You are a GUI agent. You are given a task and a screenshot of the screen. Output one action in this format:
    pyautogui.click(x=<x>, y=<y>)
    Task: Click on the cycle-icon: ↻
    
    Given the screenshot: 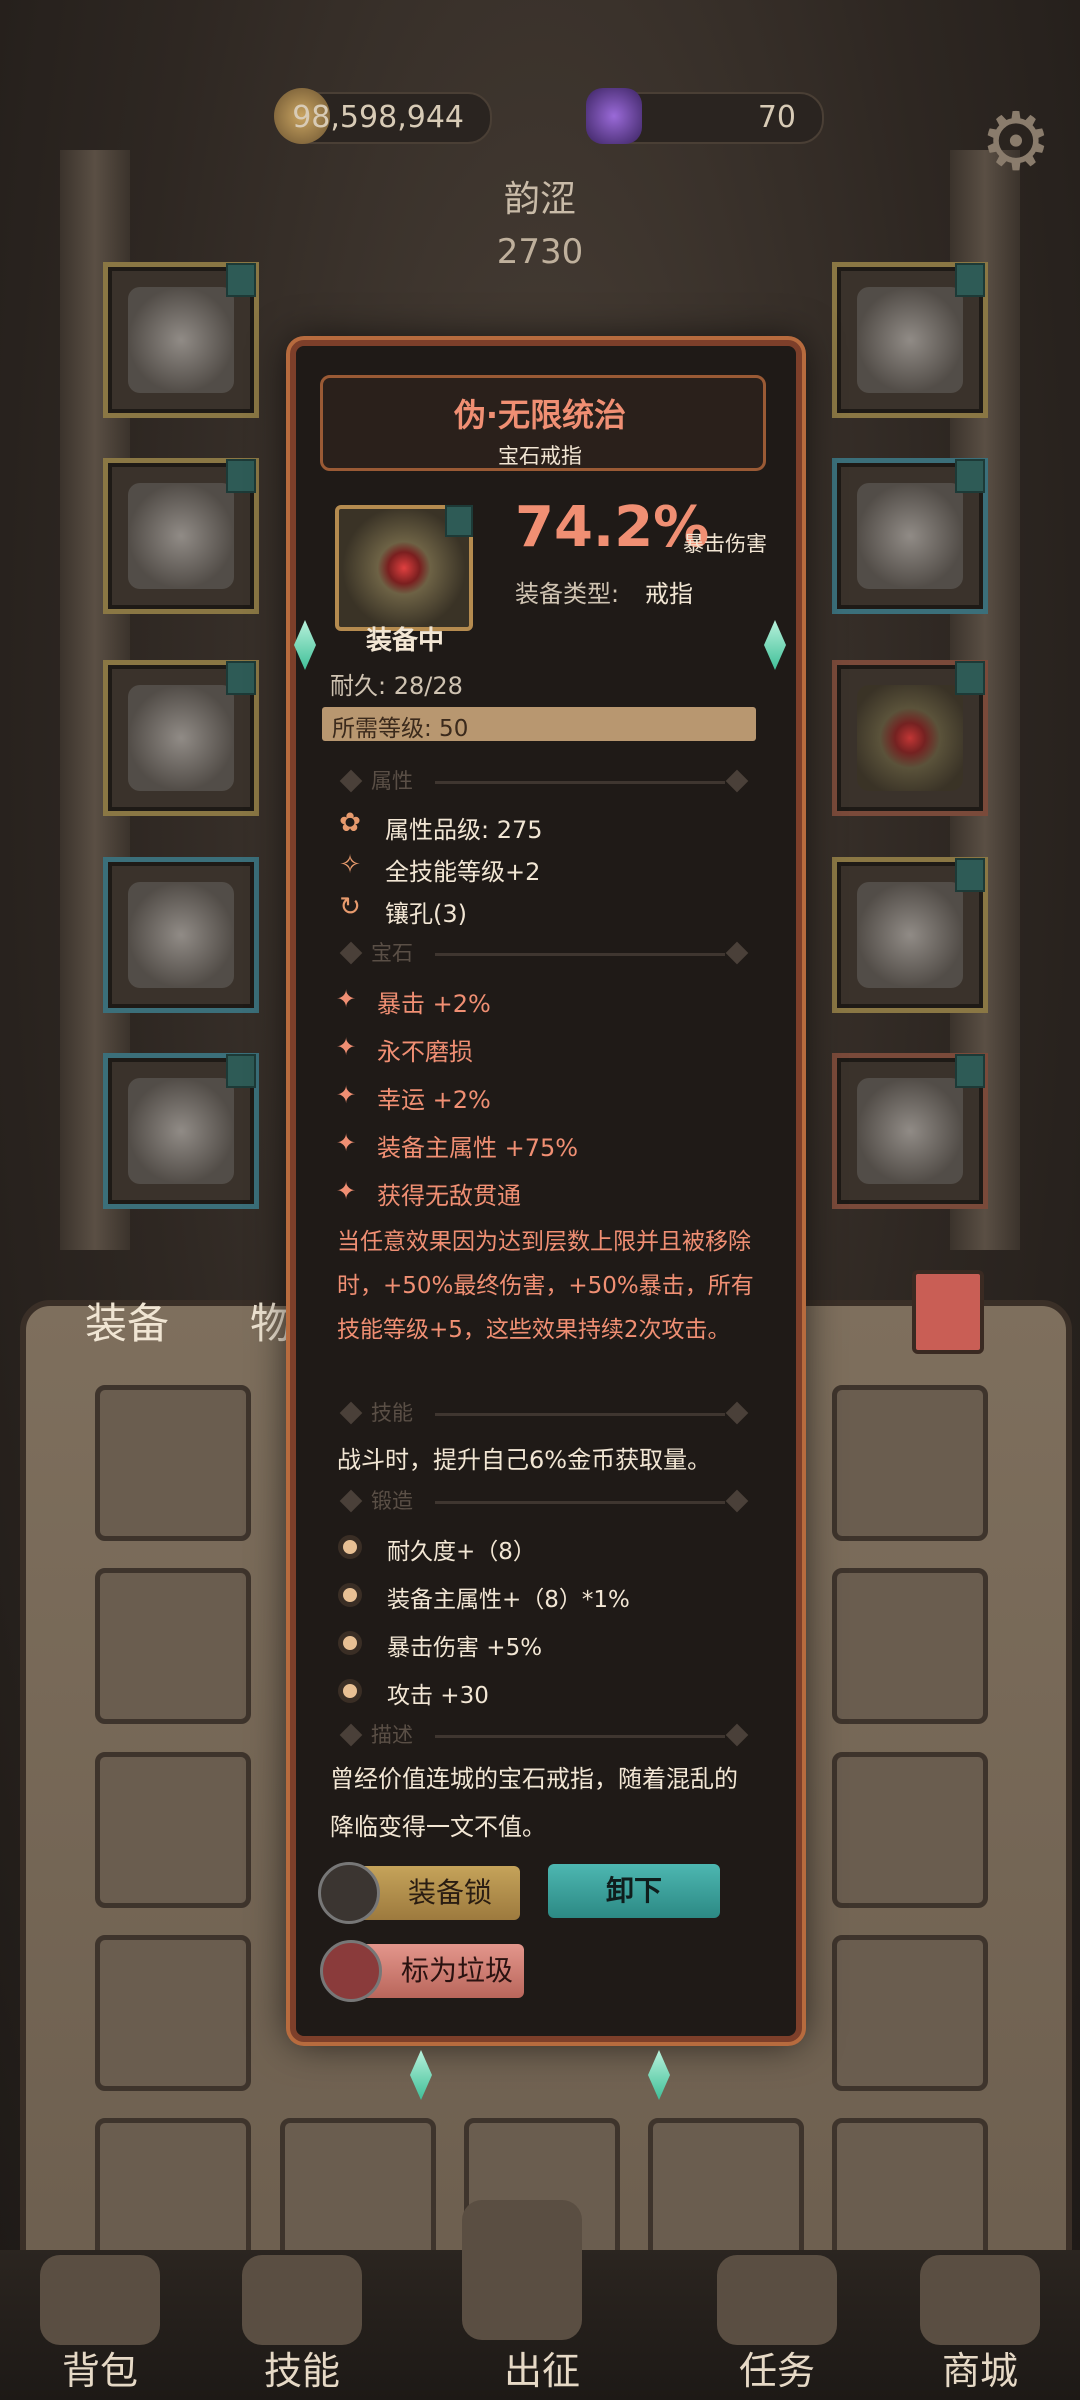 What is the action you would take?
    pyautogui.click(x=350, y=907)
    